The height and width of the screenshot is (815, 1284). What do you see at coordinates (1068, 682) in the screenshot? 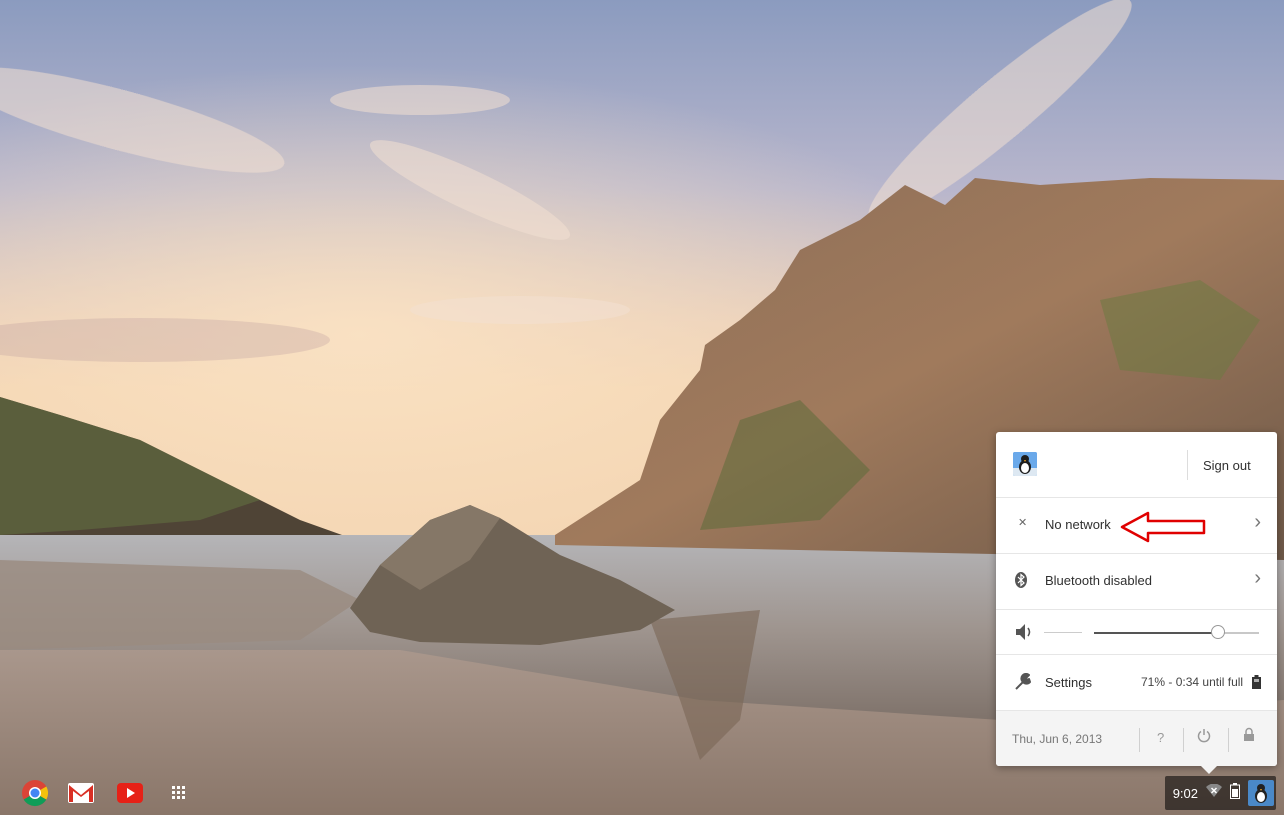
I see `settings-label: Settings` at bounding box center [1068, 682].